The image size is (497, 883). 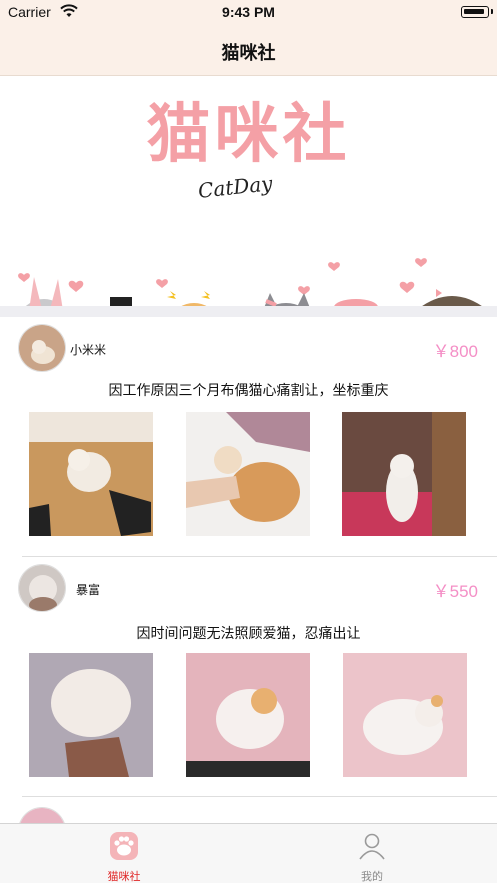 What do you see at coordinates (248, 634) in the screenshot?
I see `post-description: 因时间问题无法照顾爱猫，忍痛出让` at bounding box center [248, 634].